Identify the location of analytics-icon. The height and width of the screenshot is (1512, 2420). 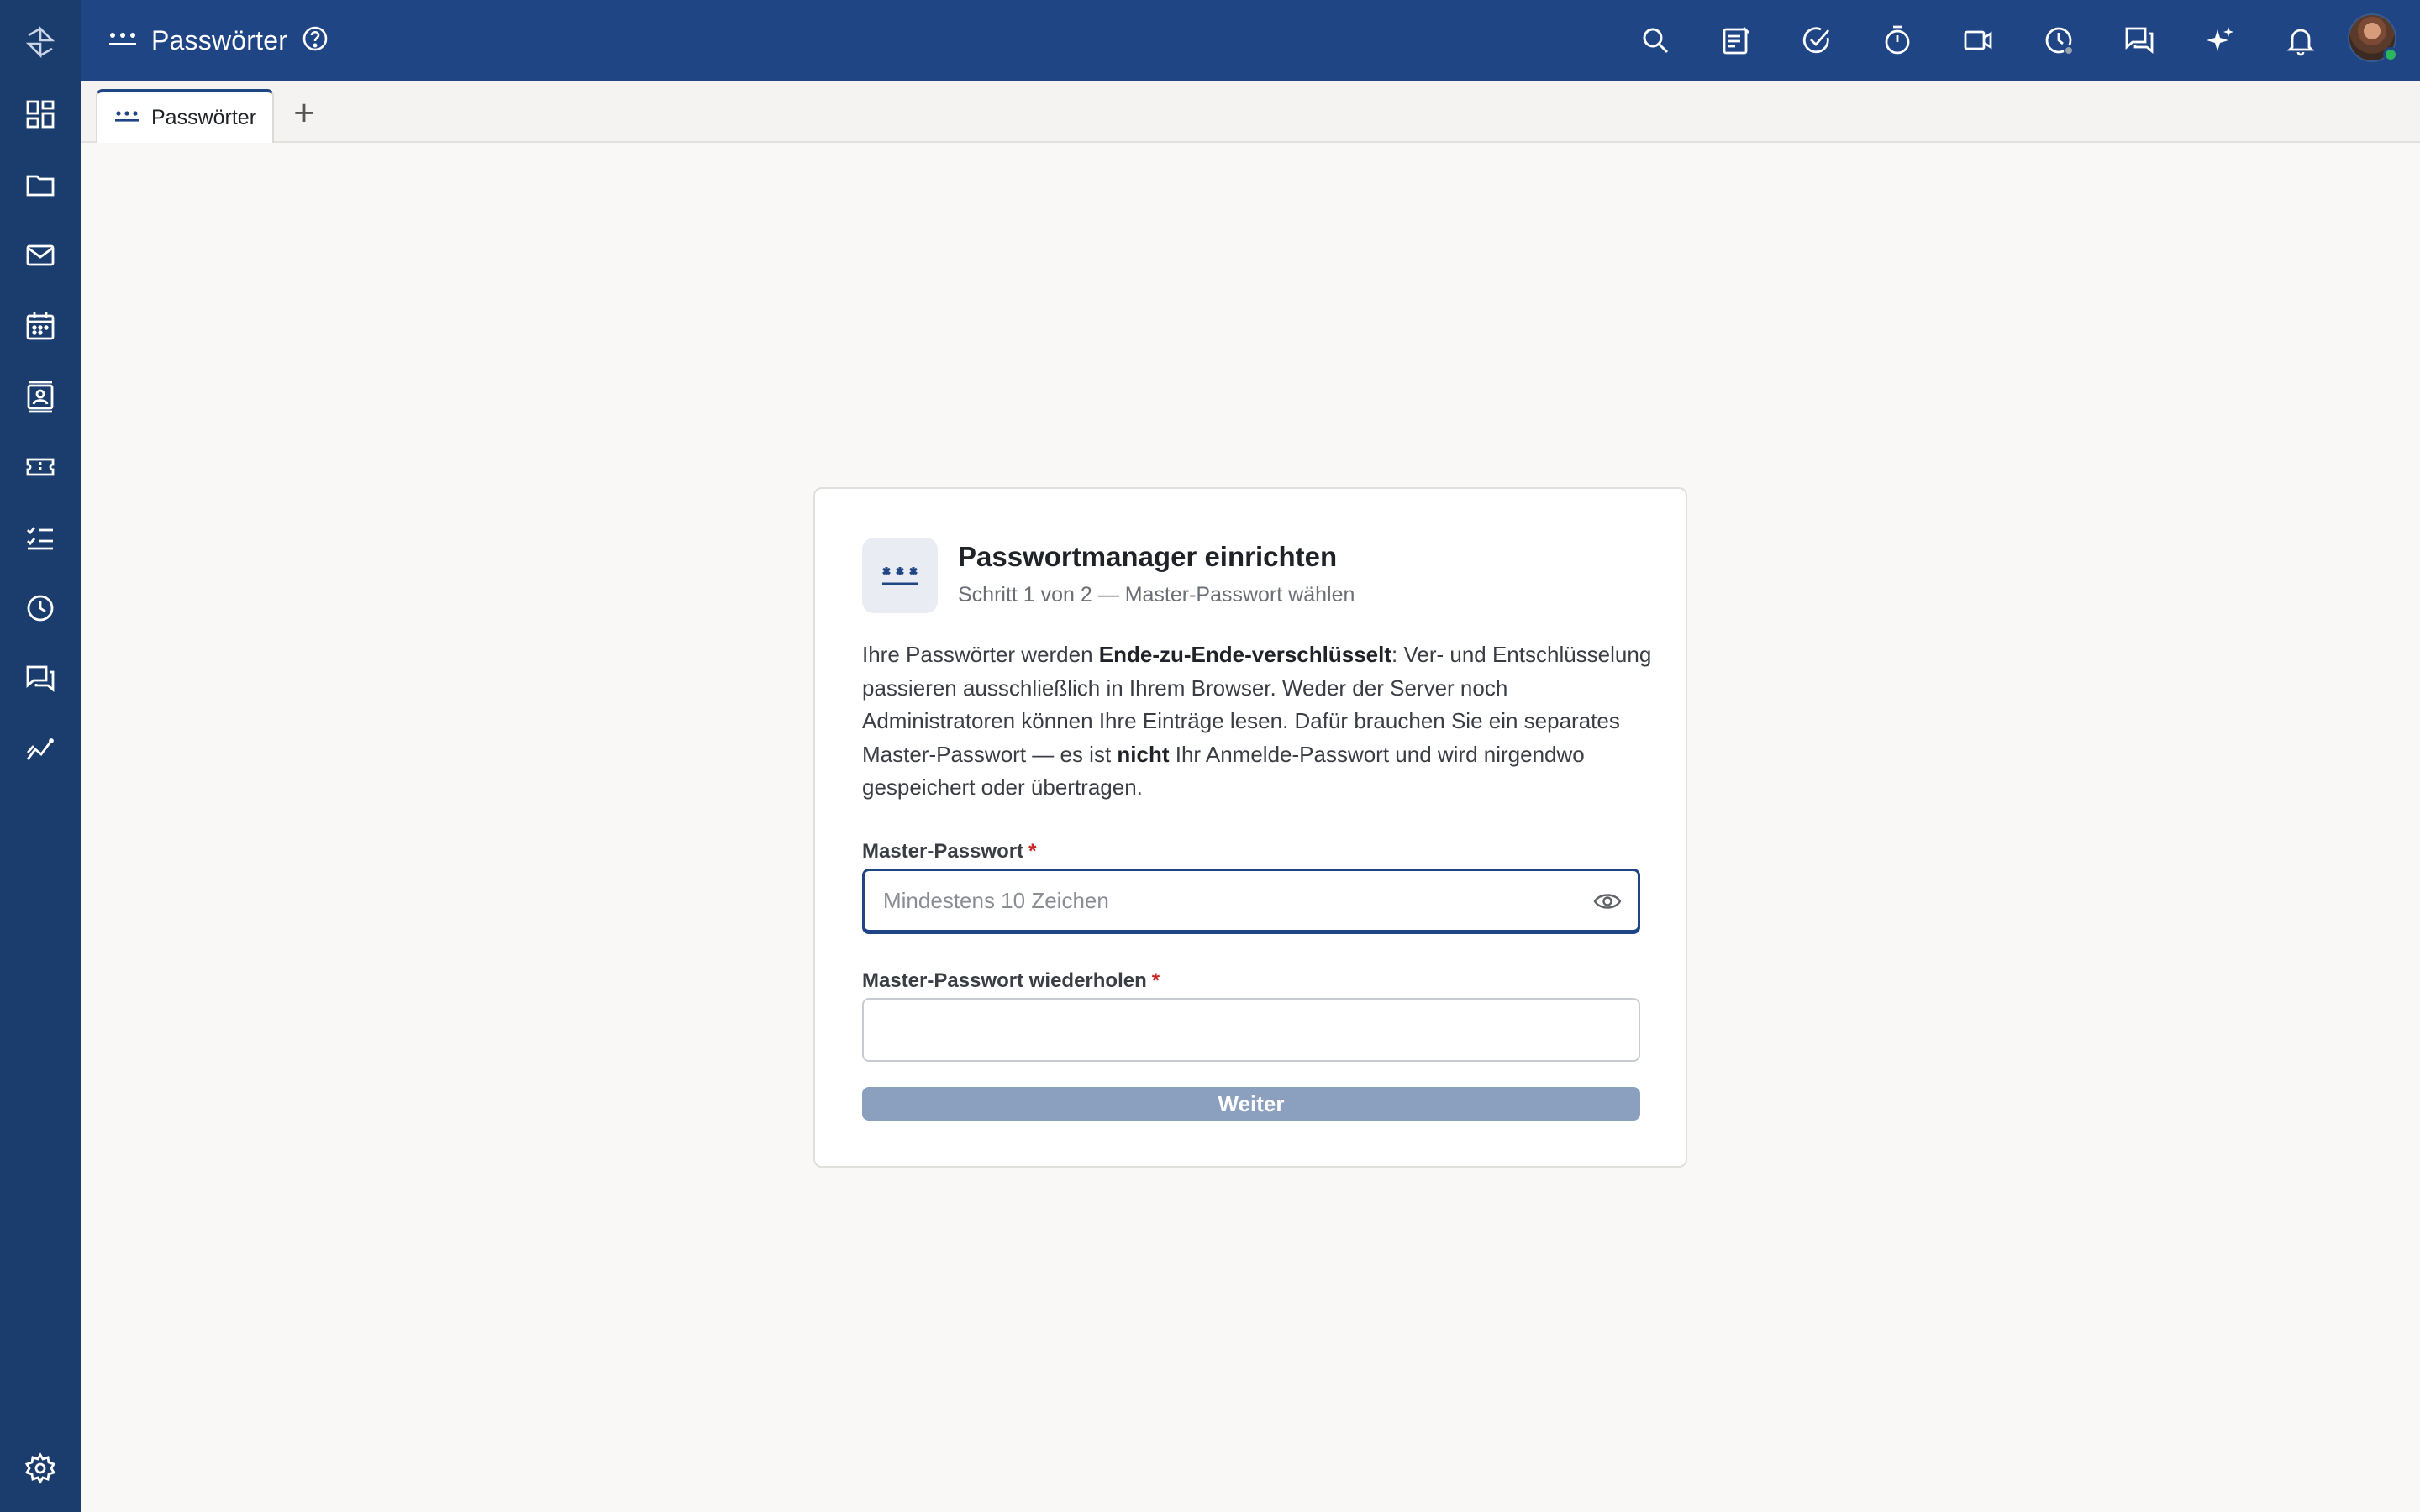
(40, 749).